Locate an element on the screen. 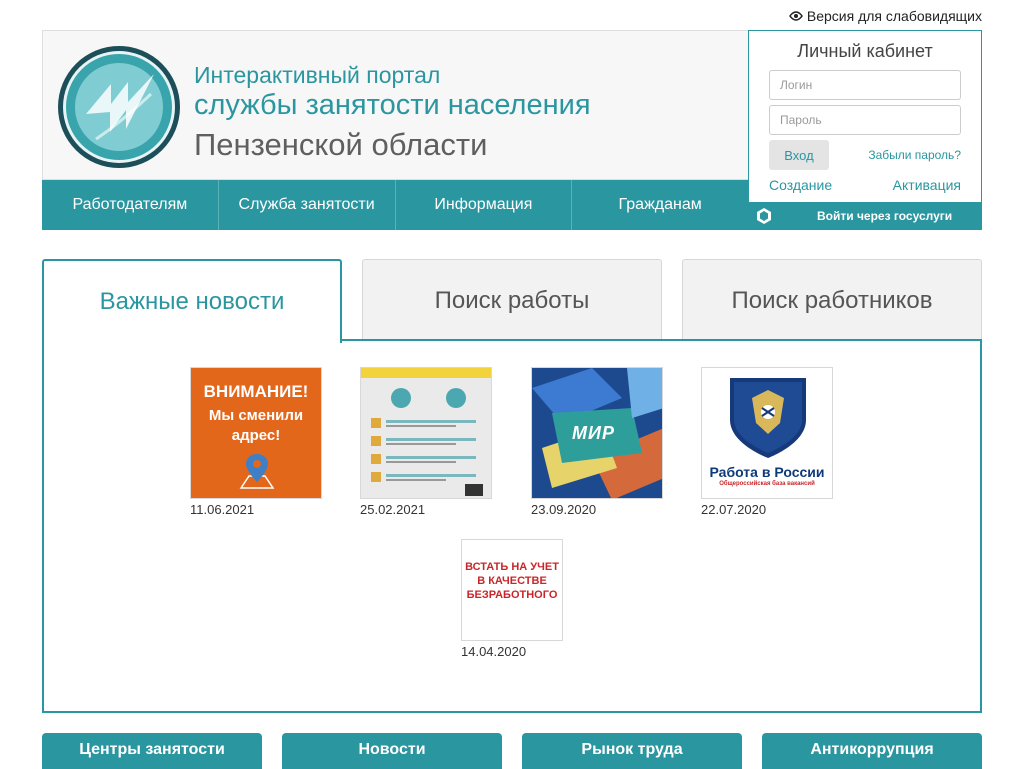  portal-title-line2: службы занятости населения is located at coordinates (392, 105).